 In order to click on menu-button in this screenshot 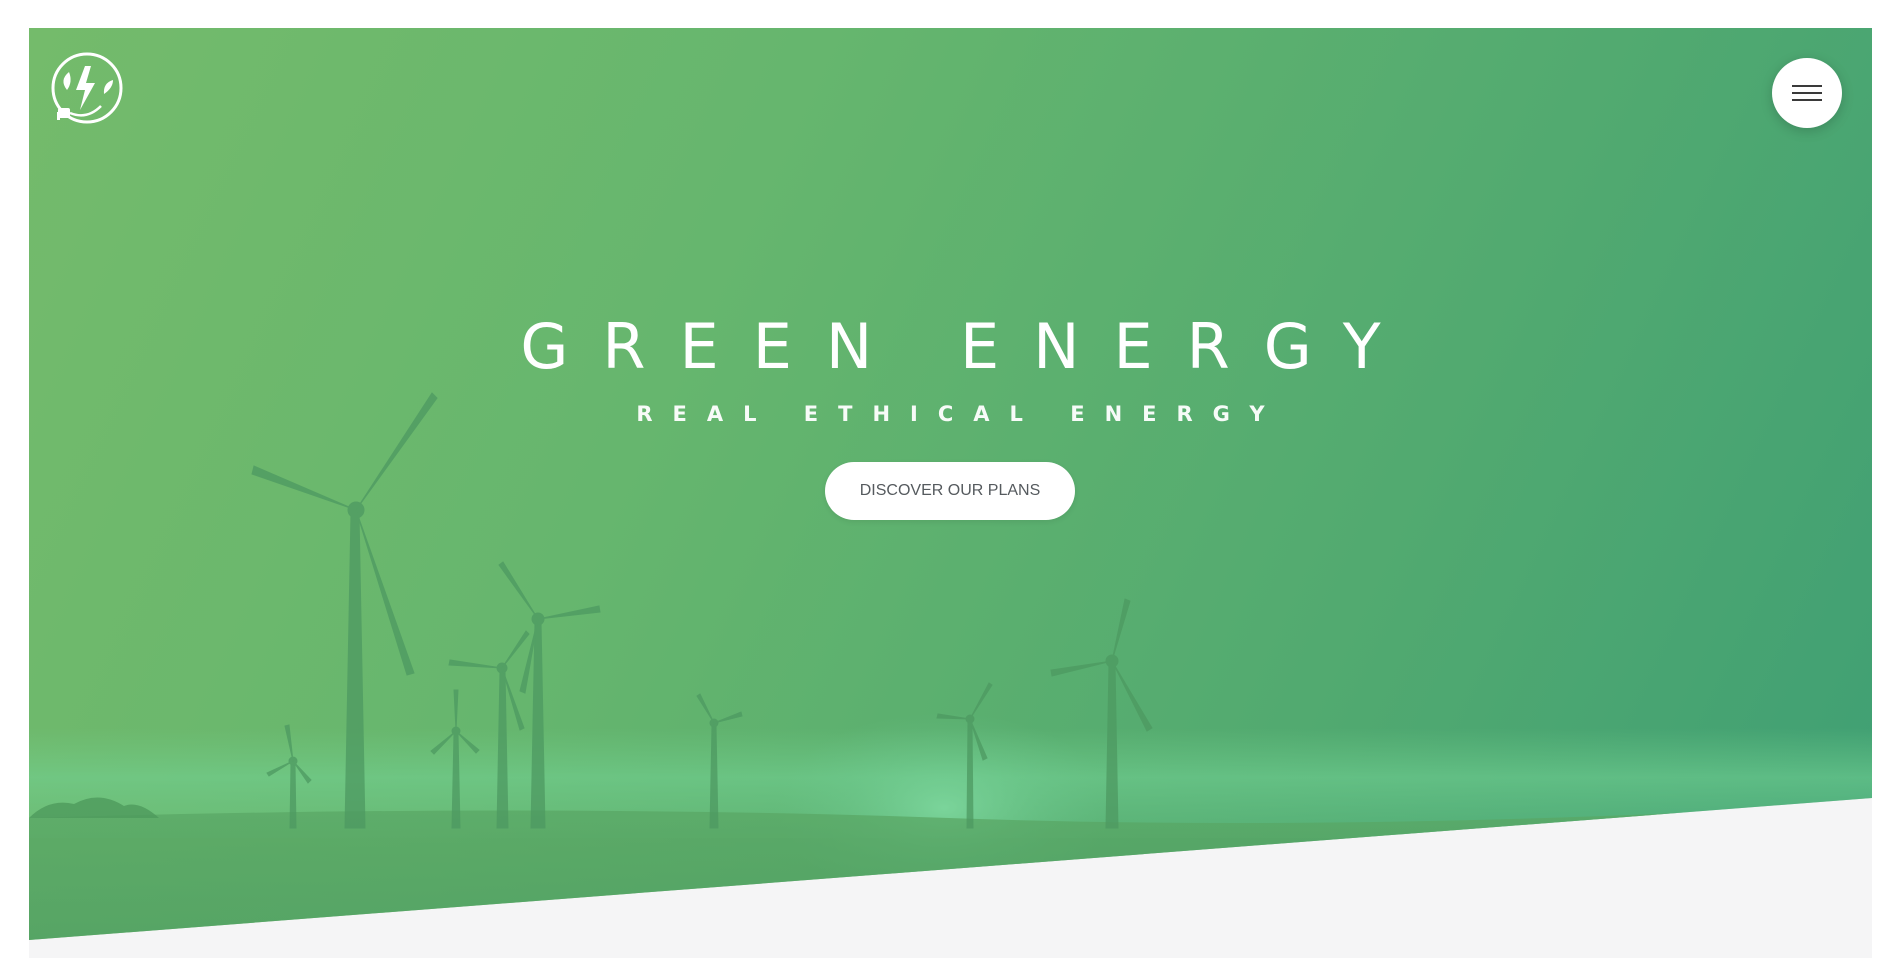, I will do `click(1807, 93)`.